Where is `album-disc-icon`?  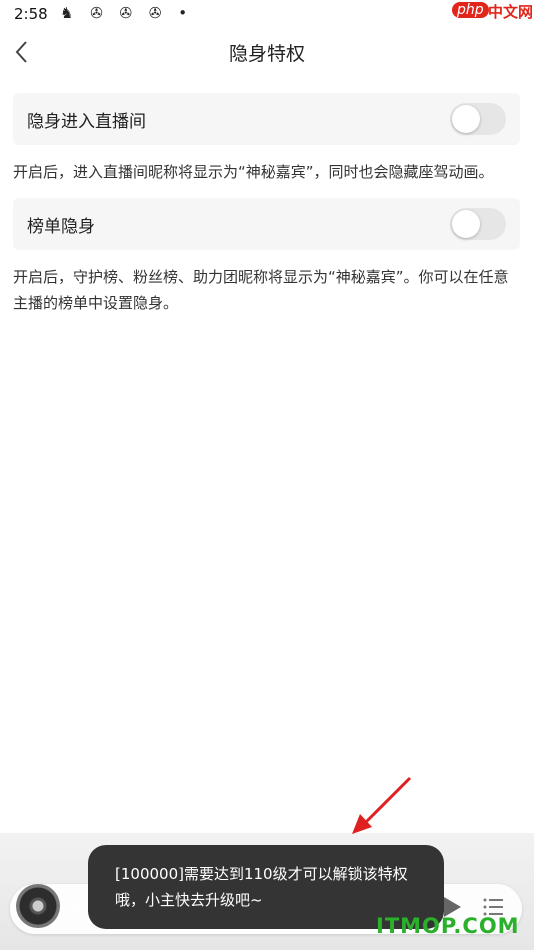
album-disc-icon is located at coordinates (38, 906).